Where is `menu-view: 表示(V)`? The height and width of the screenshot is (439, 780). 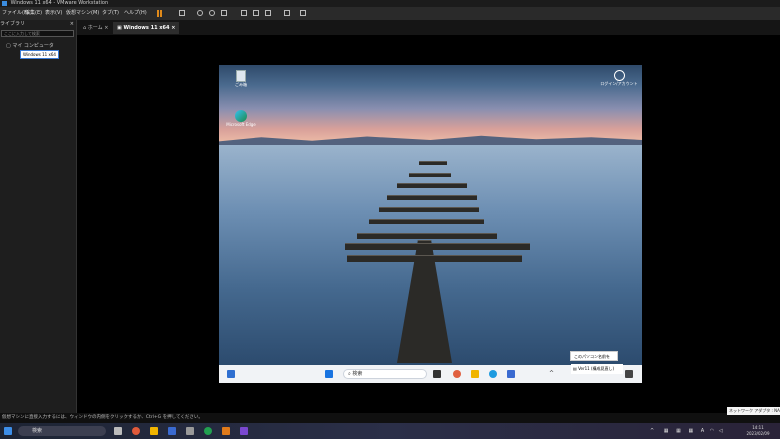
menu-view: 表示(V) is located at coordinates (53, 13).